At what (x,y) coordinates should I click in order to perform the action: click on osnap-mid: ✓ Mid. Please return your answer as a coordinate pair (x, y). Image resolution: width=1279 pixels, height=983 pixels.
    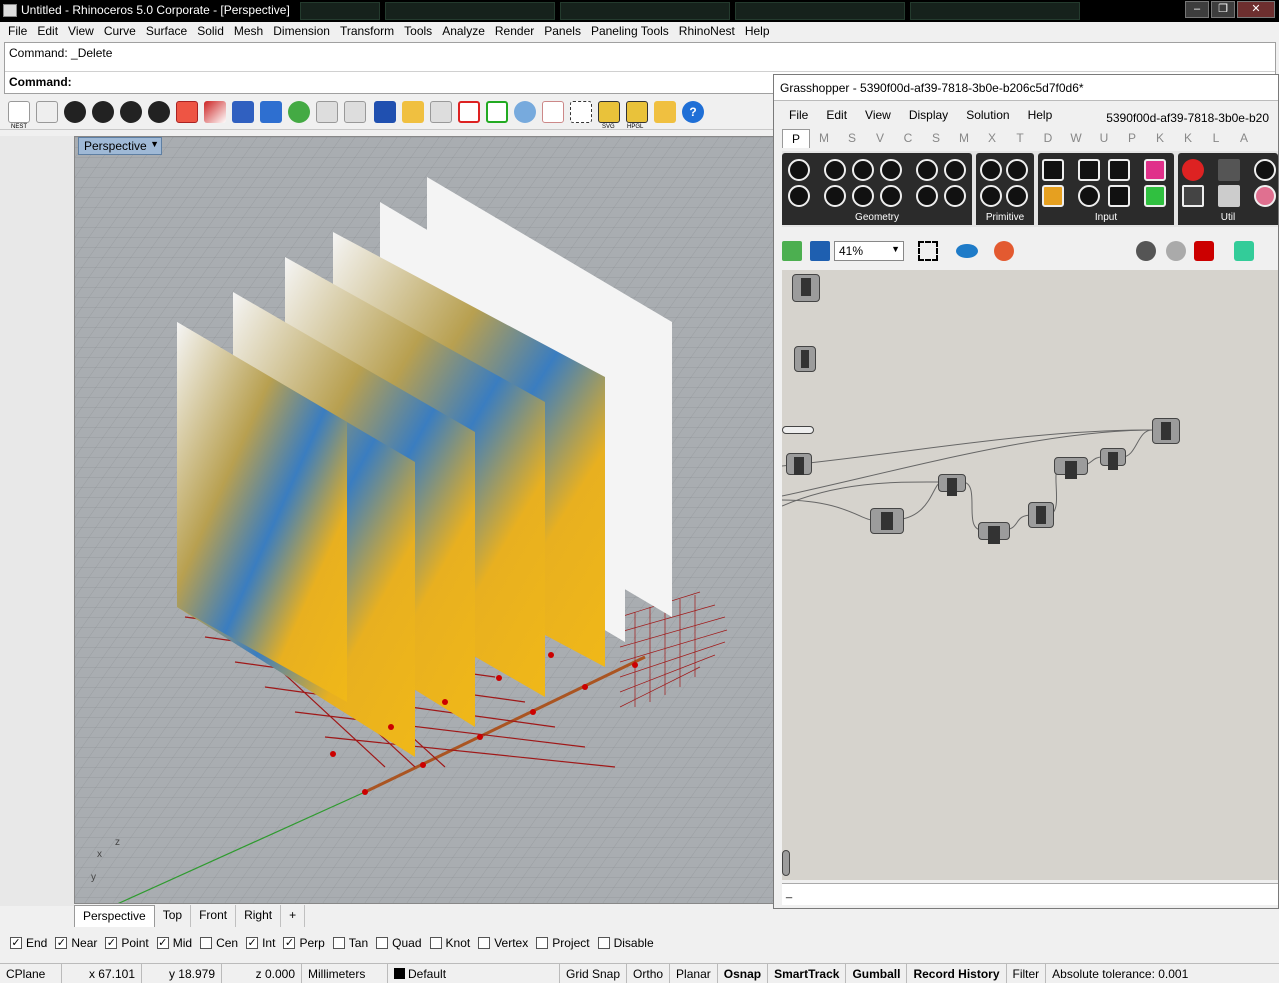
    Looking at the image, I should click on (174, 943).